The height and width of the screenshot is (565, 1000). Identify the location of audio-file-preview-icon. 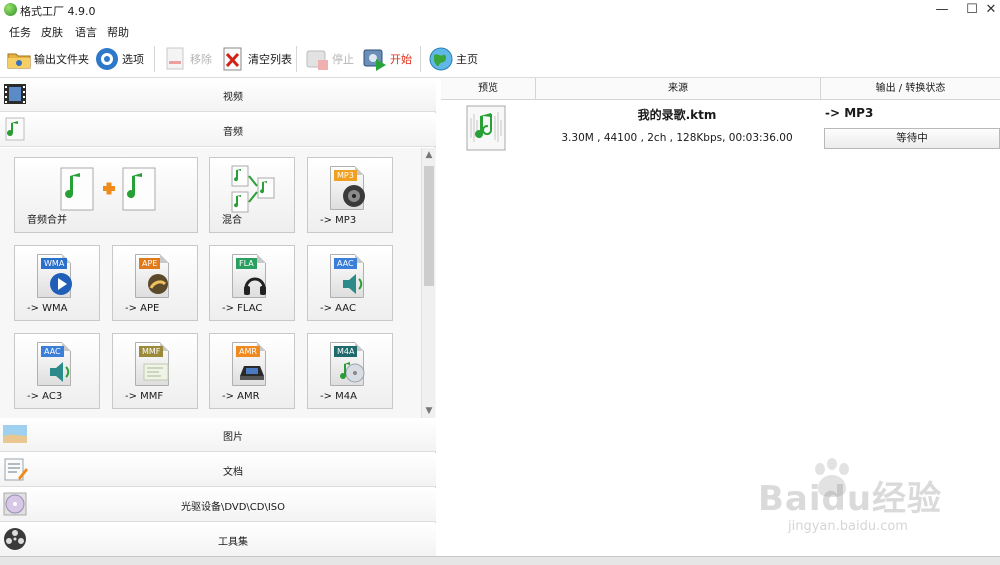
(487, 128).